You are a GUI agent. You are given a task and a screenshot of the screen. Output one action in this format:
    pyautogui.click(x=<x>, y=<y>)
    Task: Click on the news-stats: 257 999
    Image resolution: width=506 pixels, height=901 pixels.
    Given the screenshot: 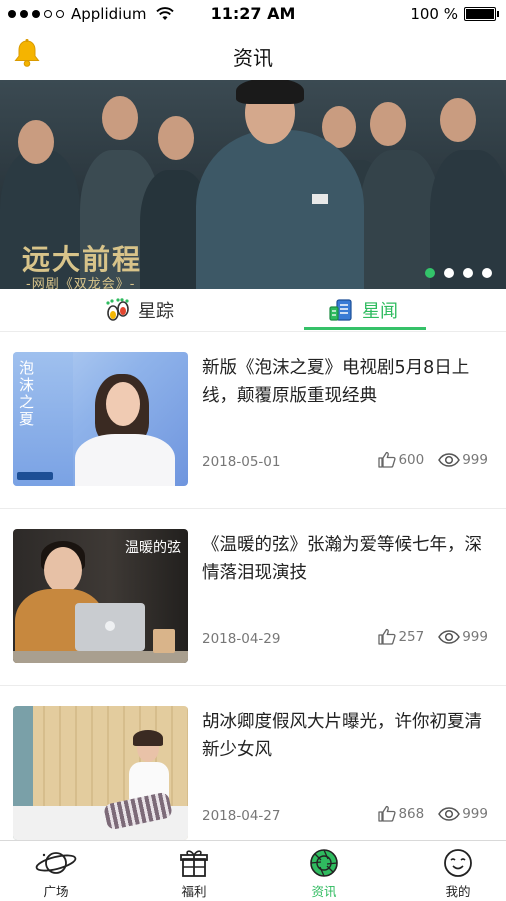 What is the action you would take?
    pyautogui.click(x=433, y=636)
    